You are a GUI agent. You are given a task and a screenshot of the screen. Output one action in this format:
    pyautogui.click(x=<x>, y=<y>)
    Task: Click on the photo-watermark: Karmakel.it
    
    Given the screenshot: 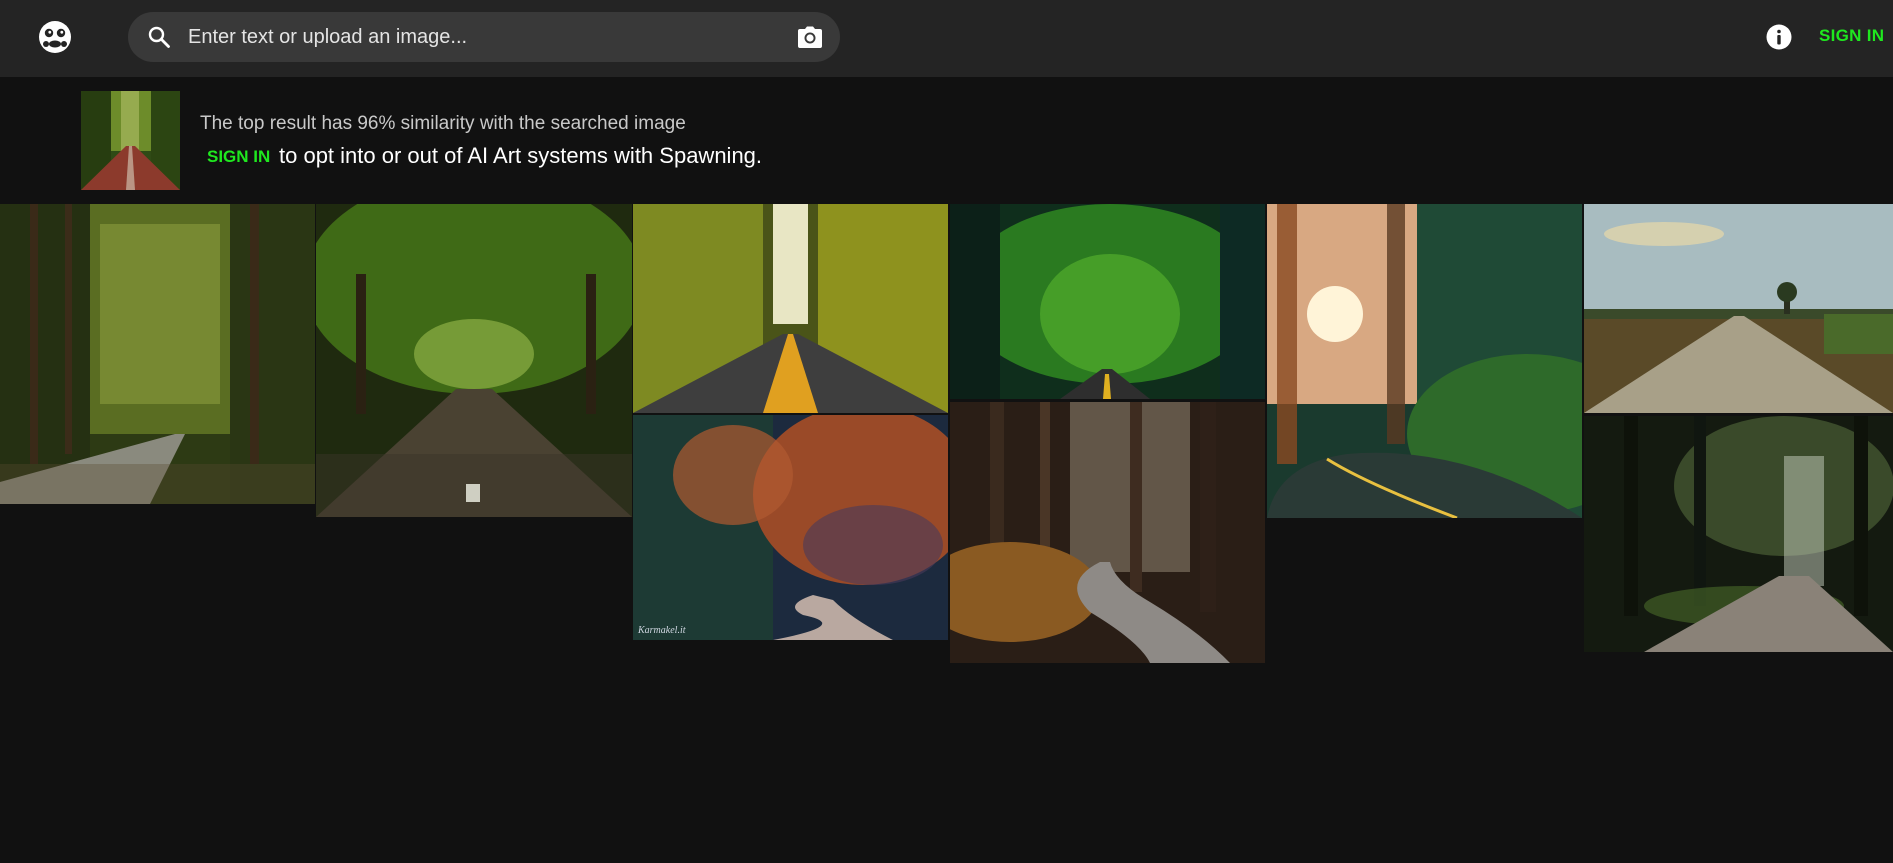 What is the action you would take?
    pyautogui.click(x=661, y=630)
    